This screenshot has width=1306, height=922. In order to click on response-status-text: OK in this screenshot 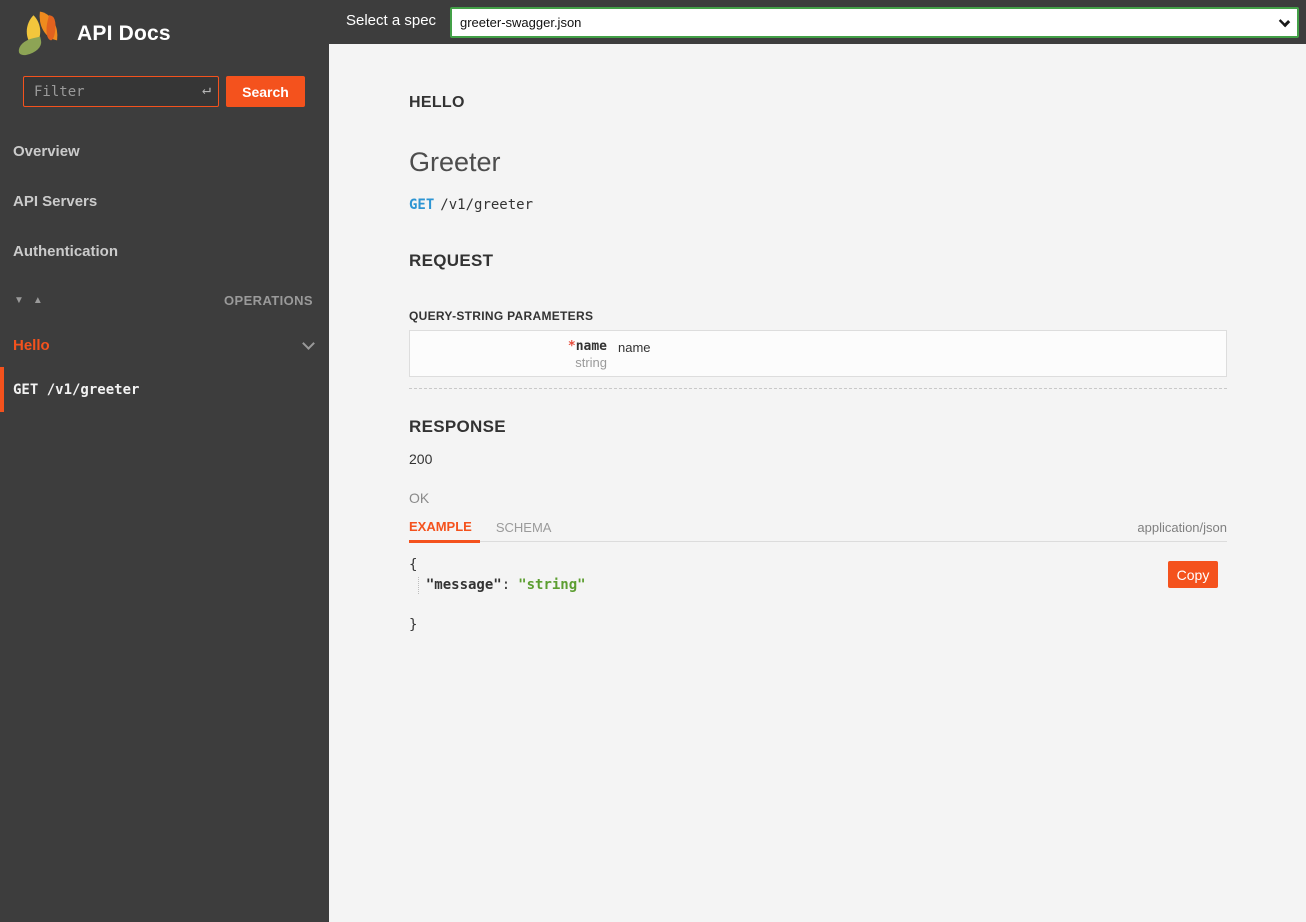, I will do `click(419, 498)`.